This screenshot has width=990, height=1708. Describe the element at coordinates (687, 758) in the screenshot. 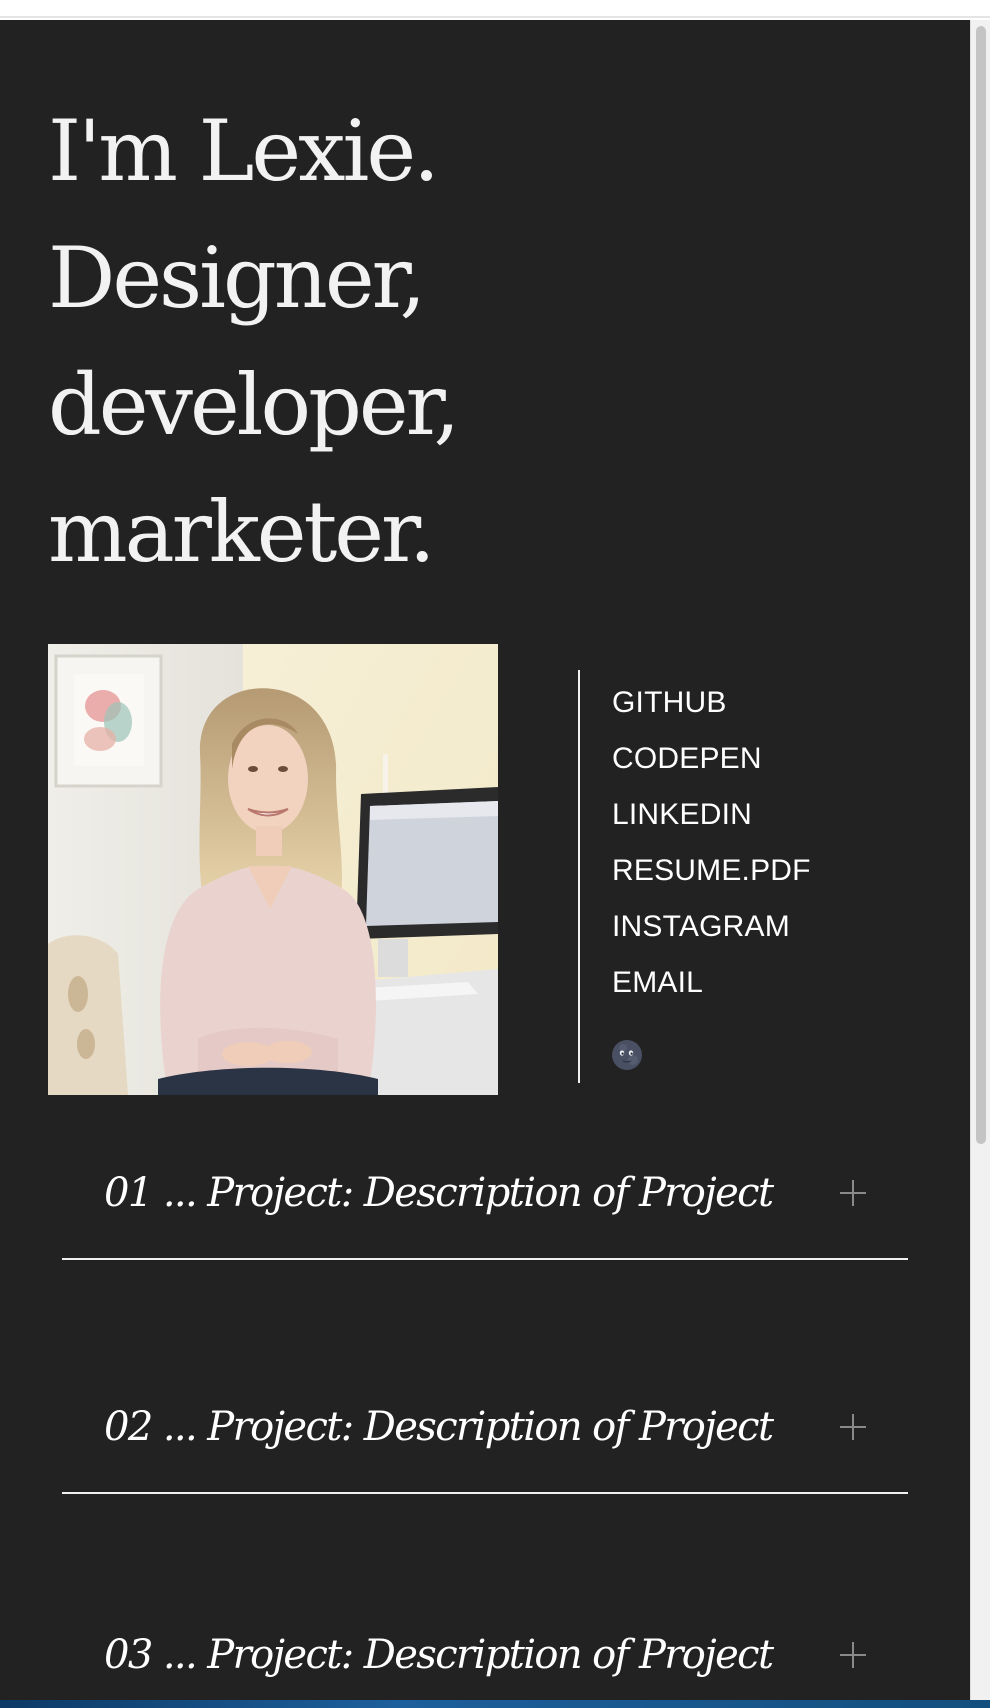

I see `codepen-link: CODEPEN` at that location.